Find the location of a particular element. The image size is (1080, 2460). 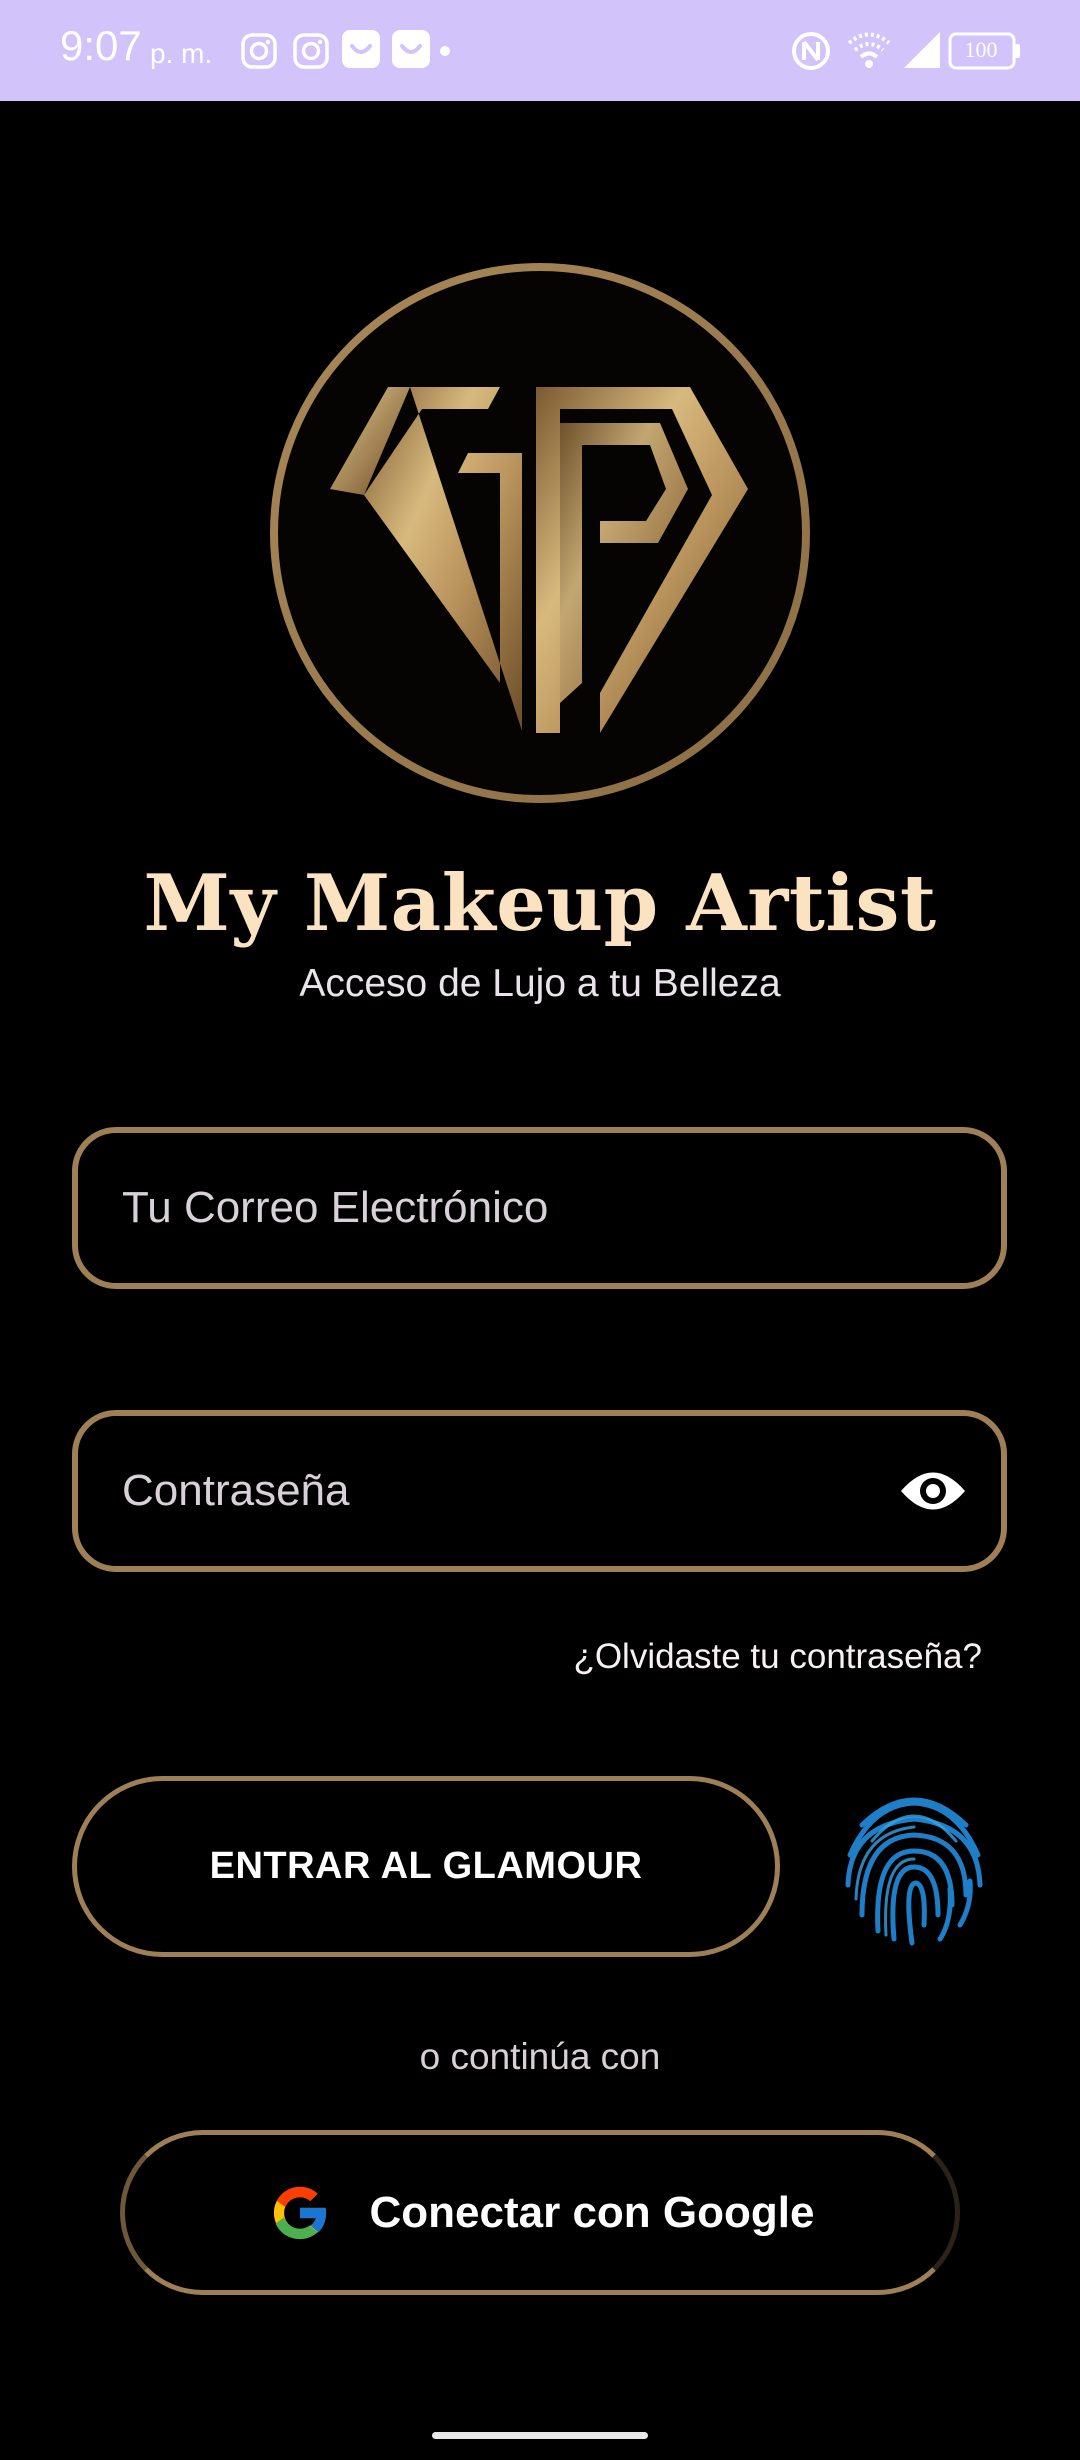

eye-icon is located at coordinates (933, 1491).